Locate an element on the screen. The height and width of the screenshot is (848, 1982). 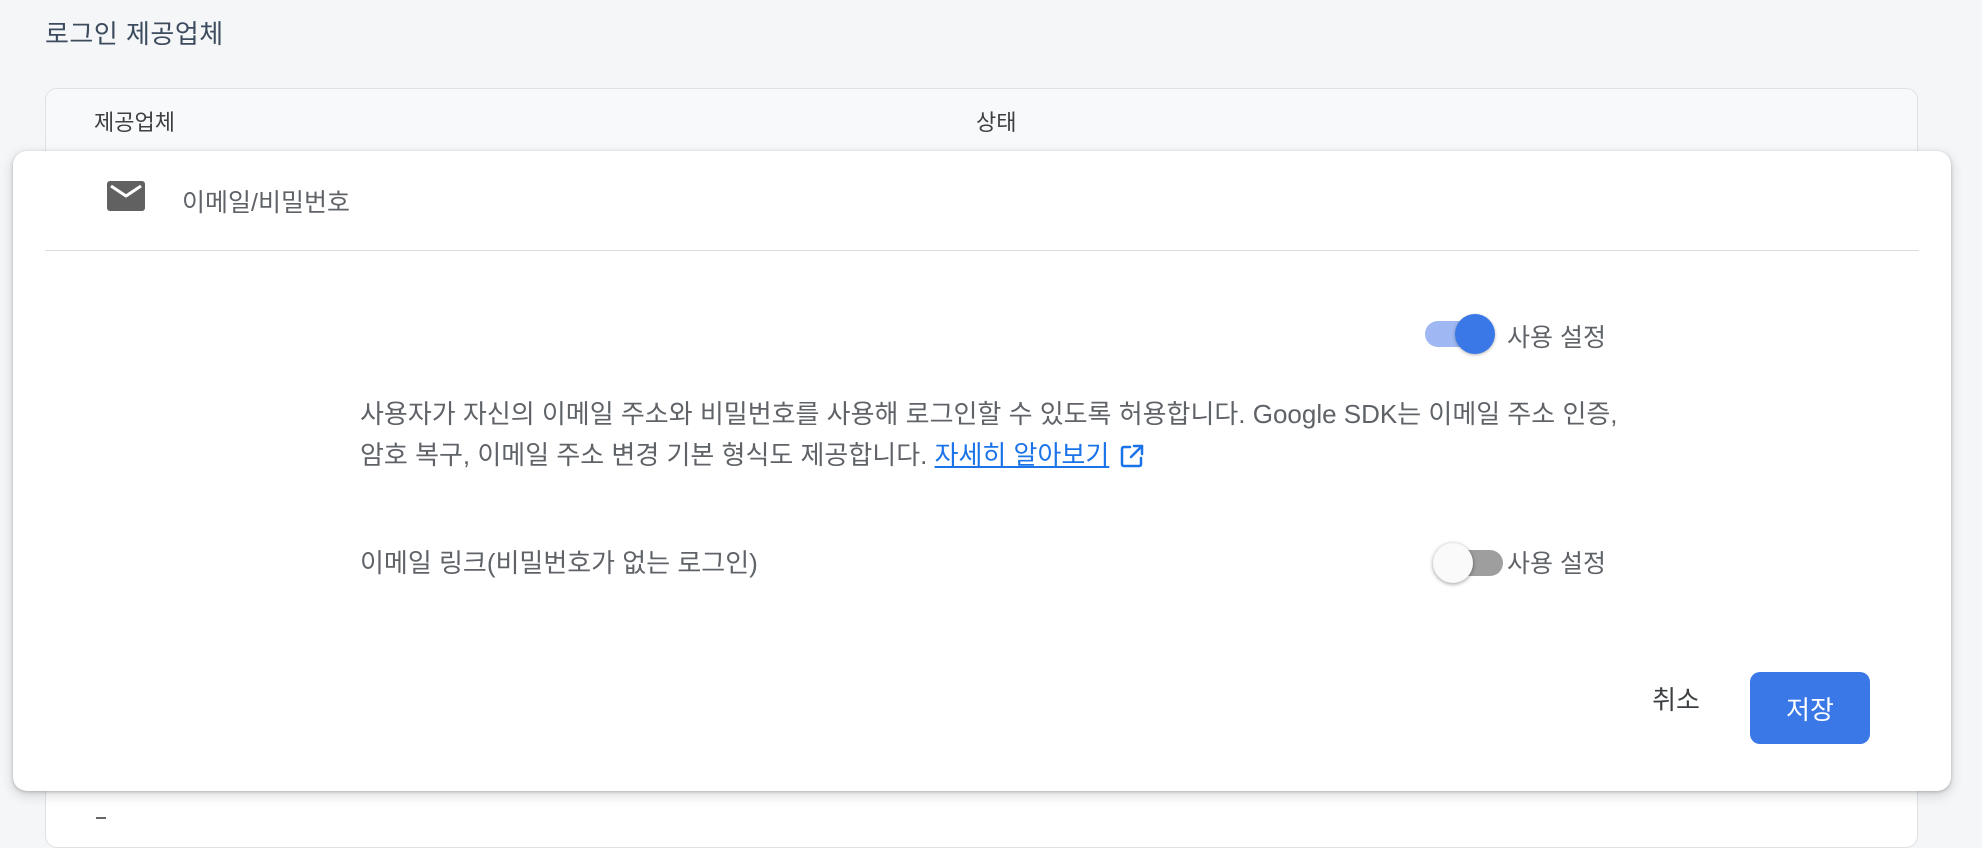
cancel-button: 취소 is located at coordinates (1676, 698).